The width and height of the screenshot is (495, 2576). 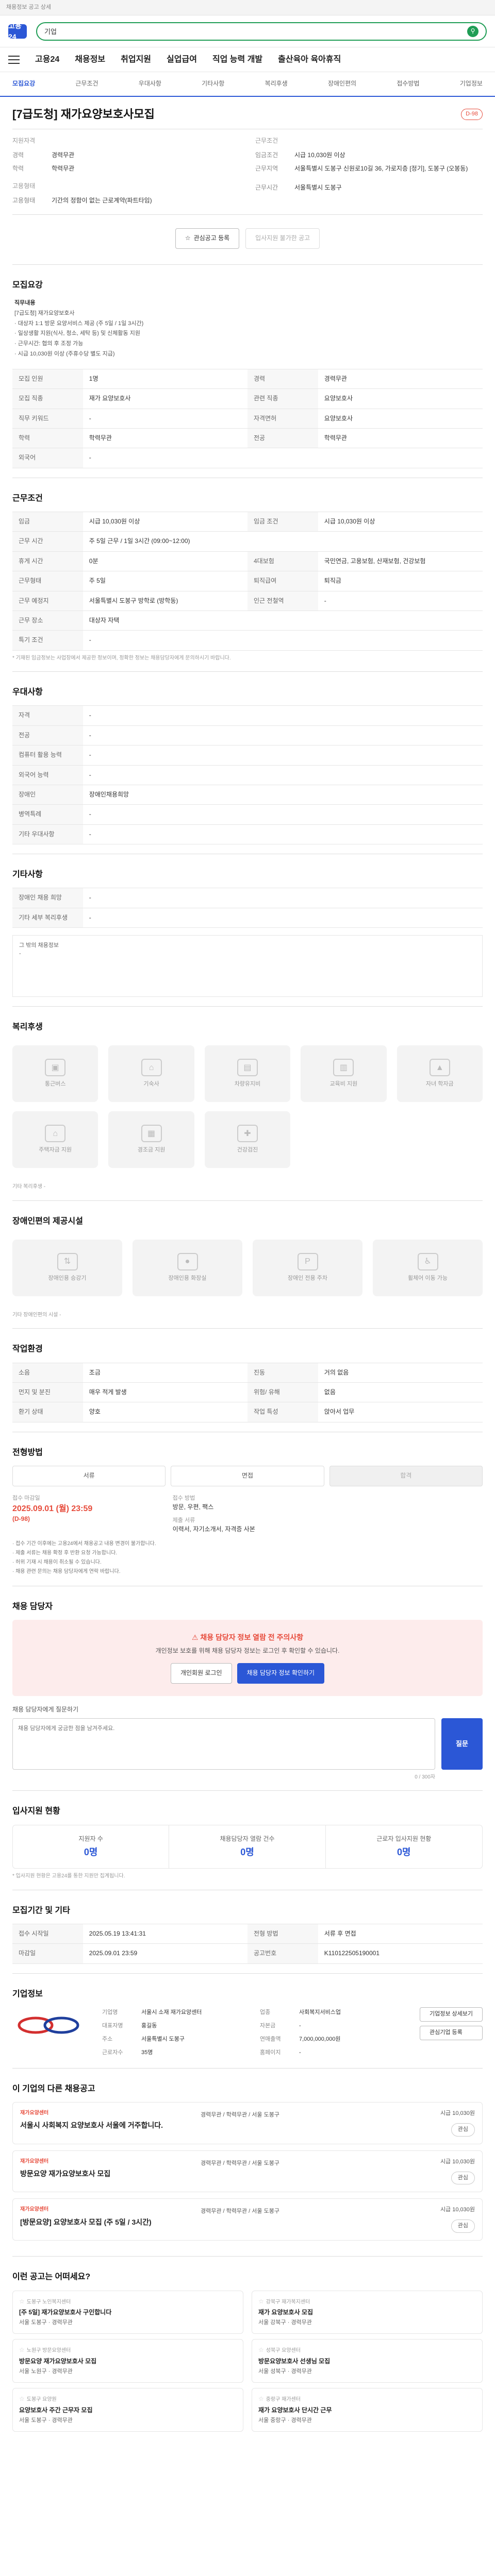 What do you see at coordinates (282, 581) in the screenshot?
I see `row-label: 퇴직급여` at bounding box center [282, 581].